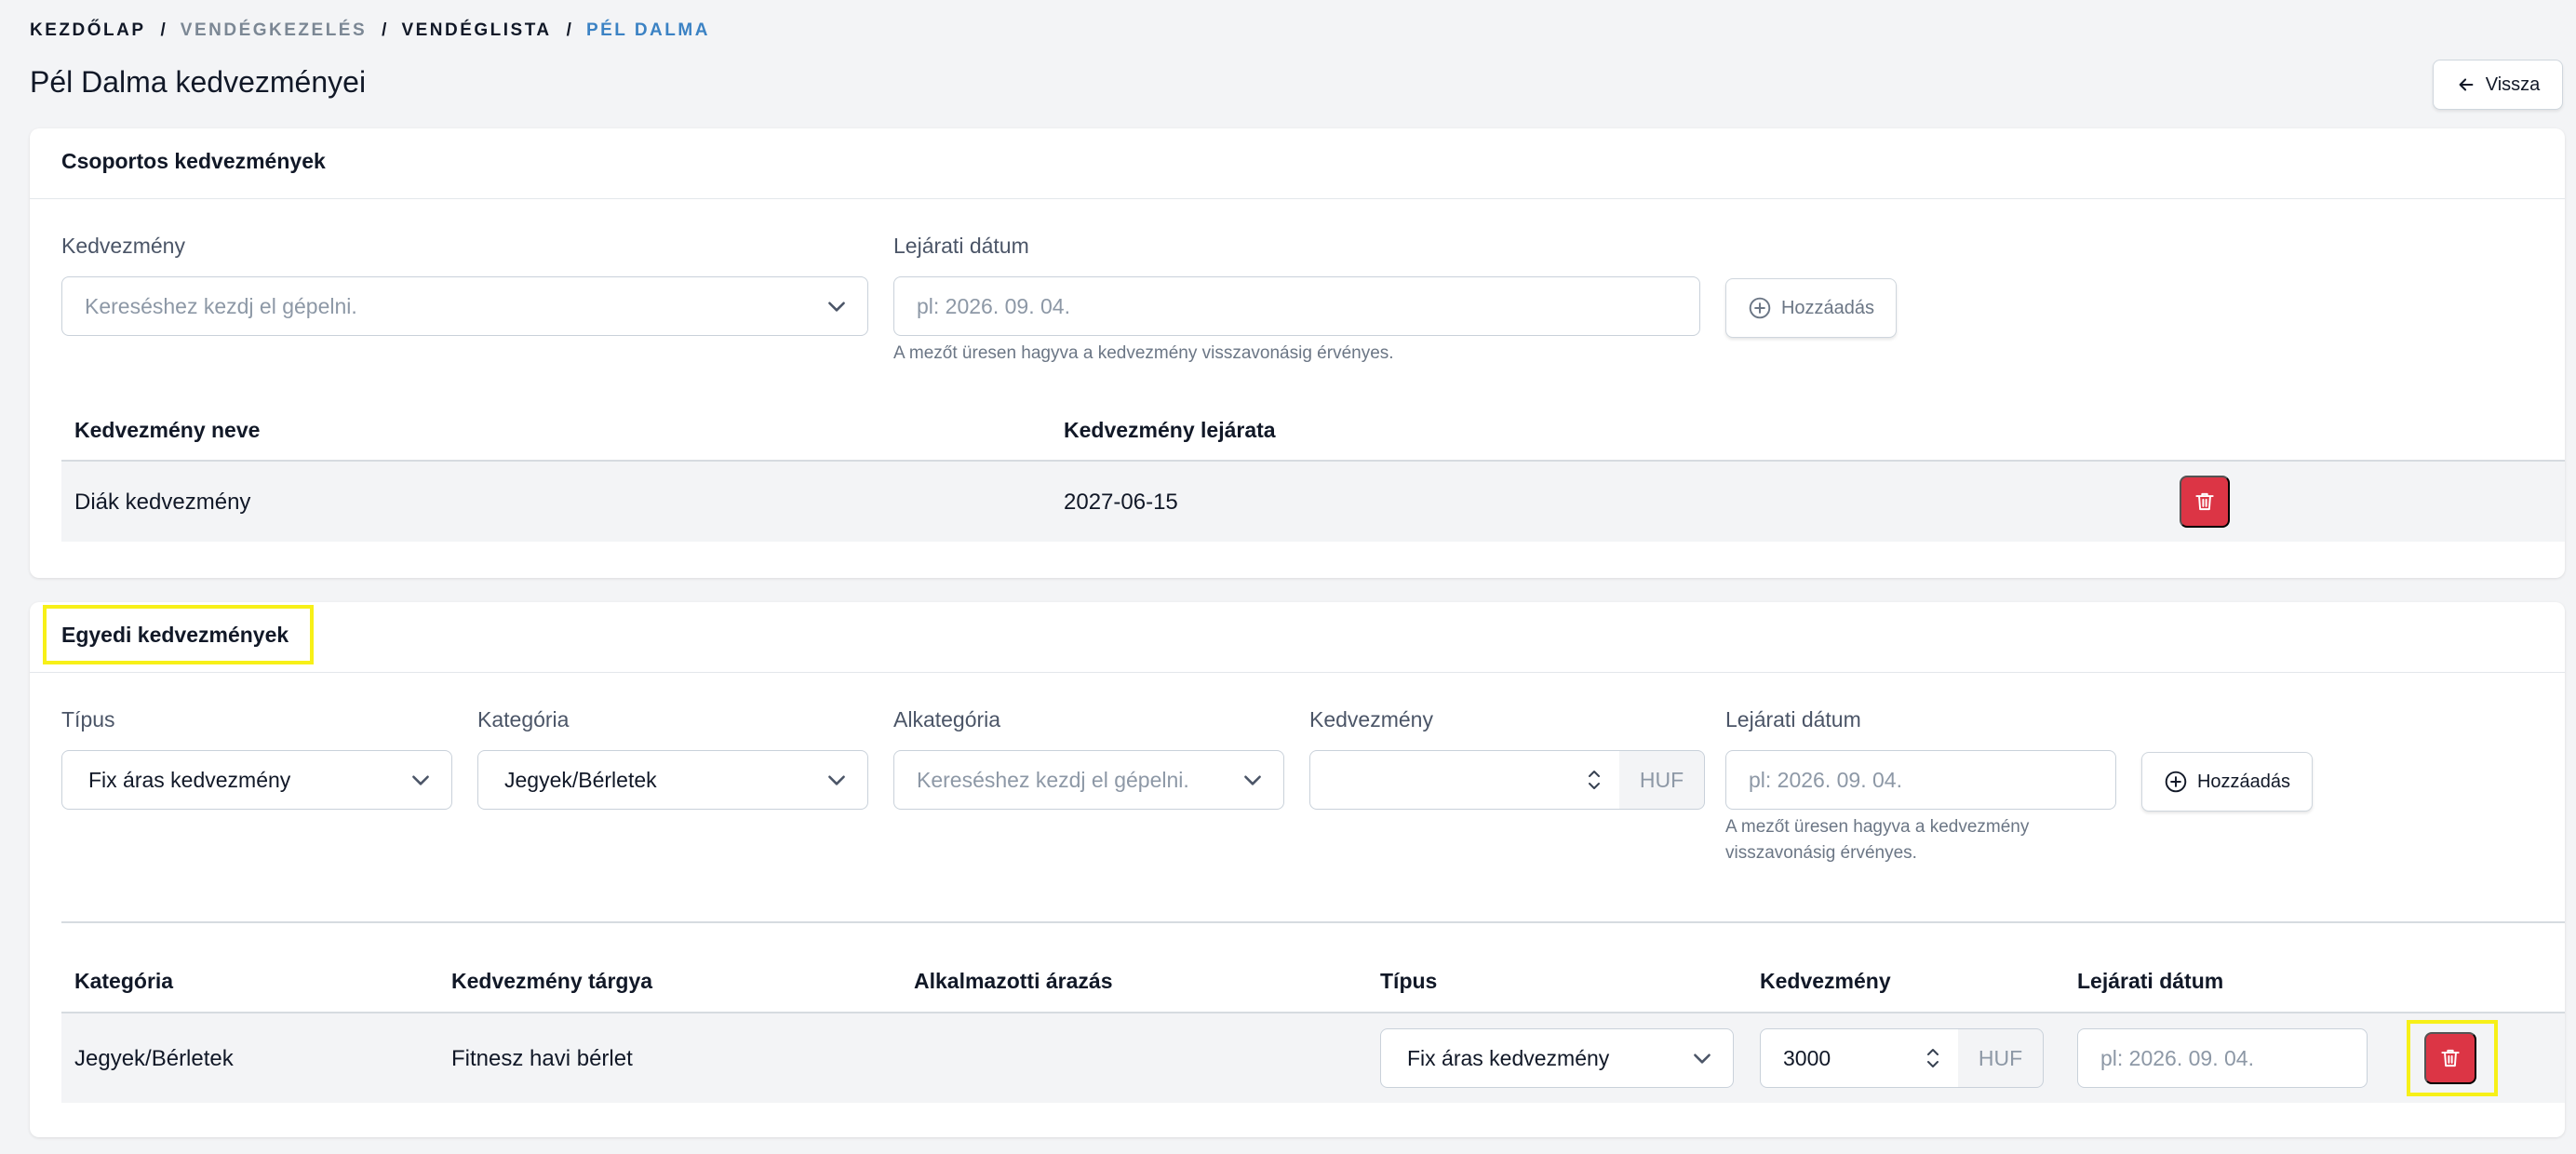  Describe the element at coordinates (193, 161) in the screenshot. I see `group-discounts-title: Csoportos kedvezmények` at that location.